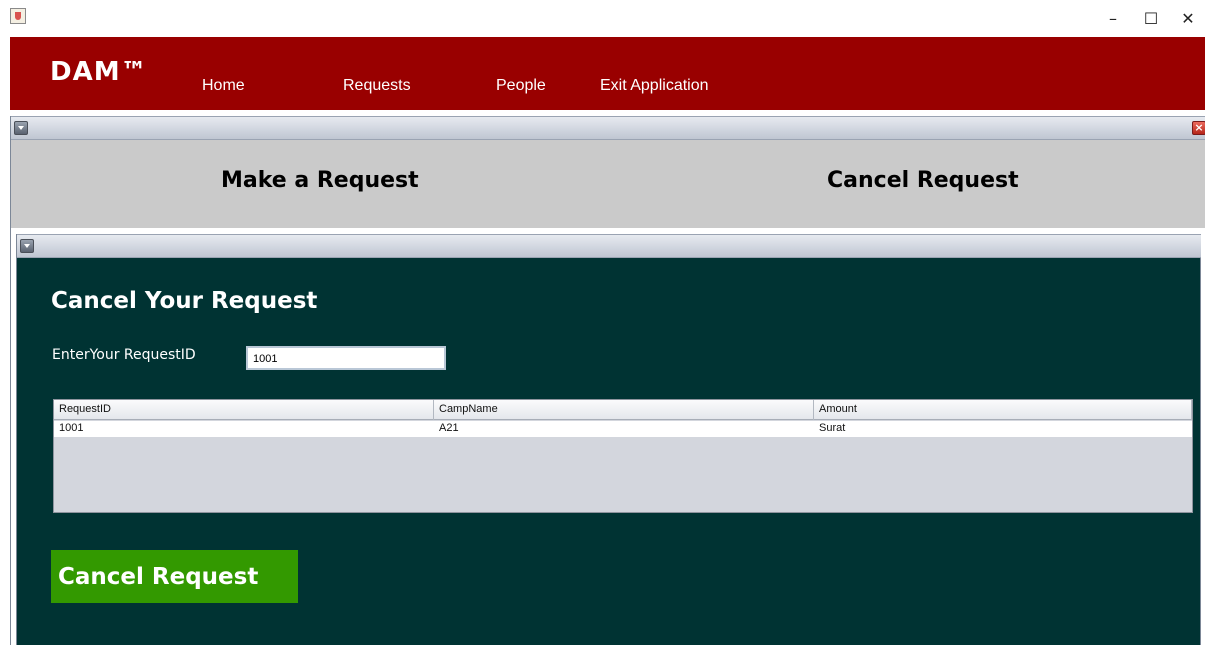 This screenshot has height=645, width=1205. Describe the element at coordinates (1113, 19) in the screenshot. I see `minimize-button: –` at that location.